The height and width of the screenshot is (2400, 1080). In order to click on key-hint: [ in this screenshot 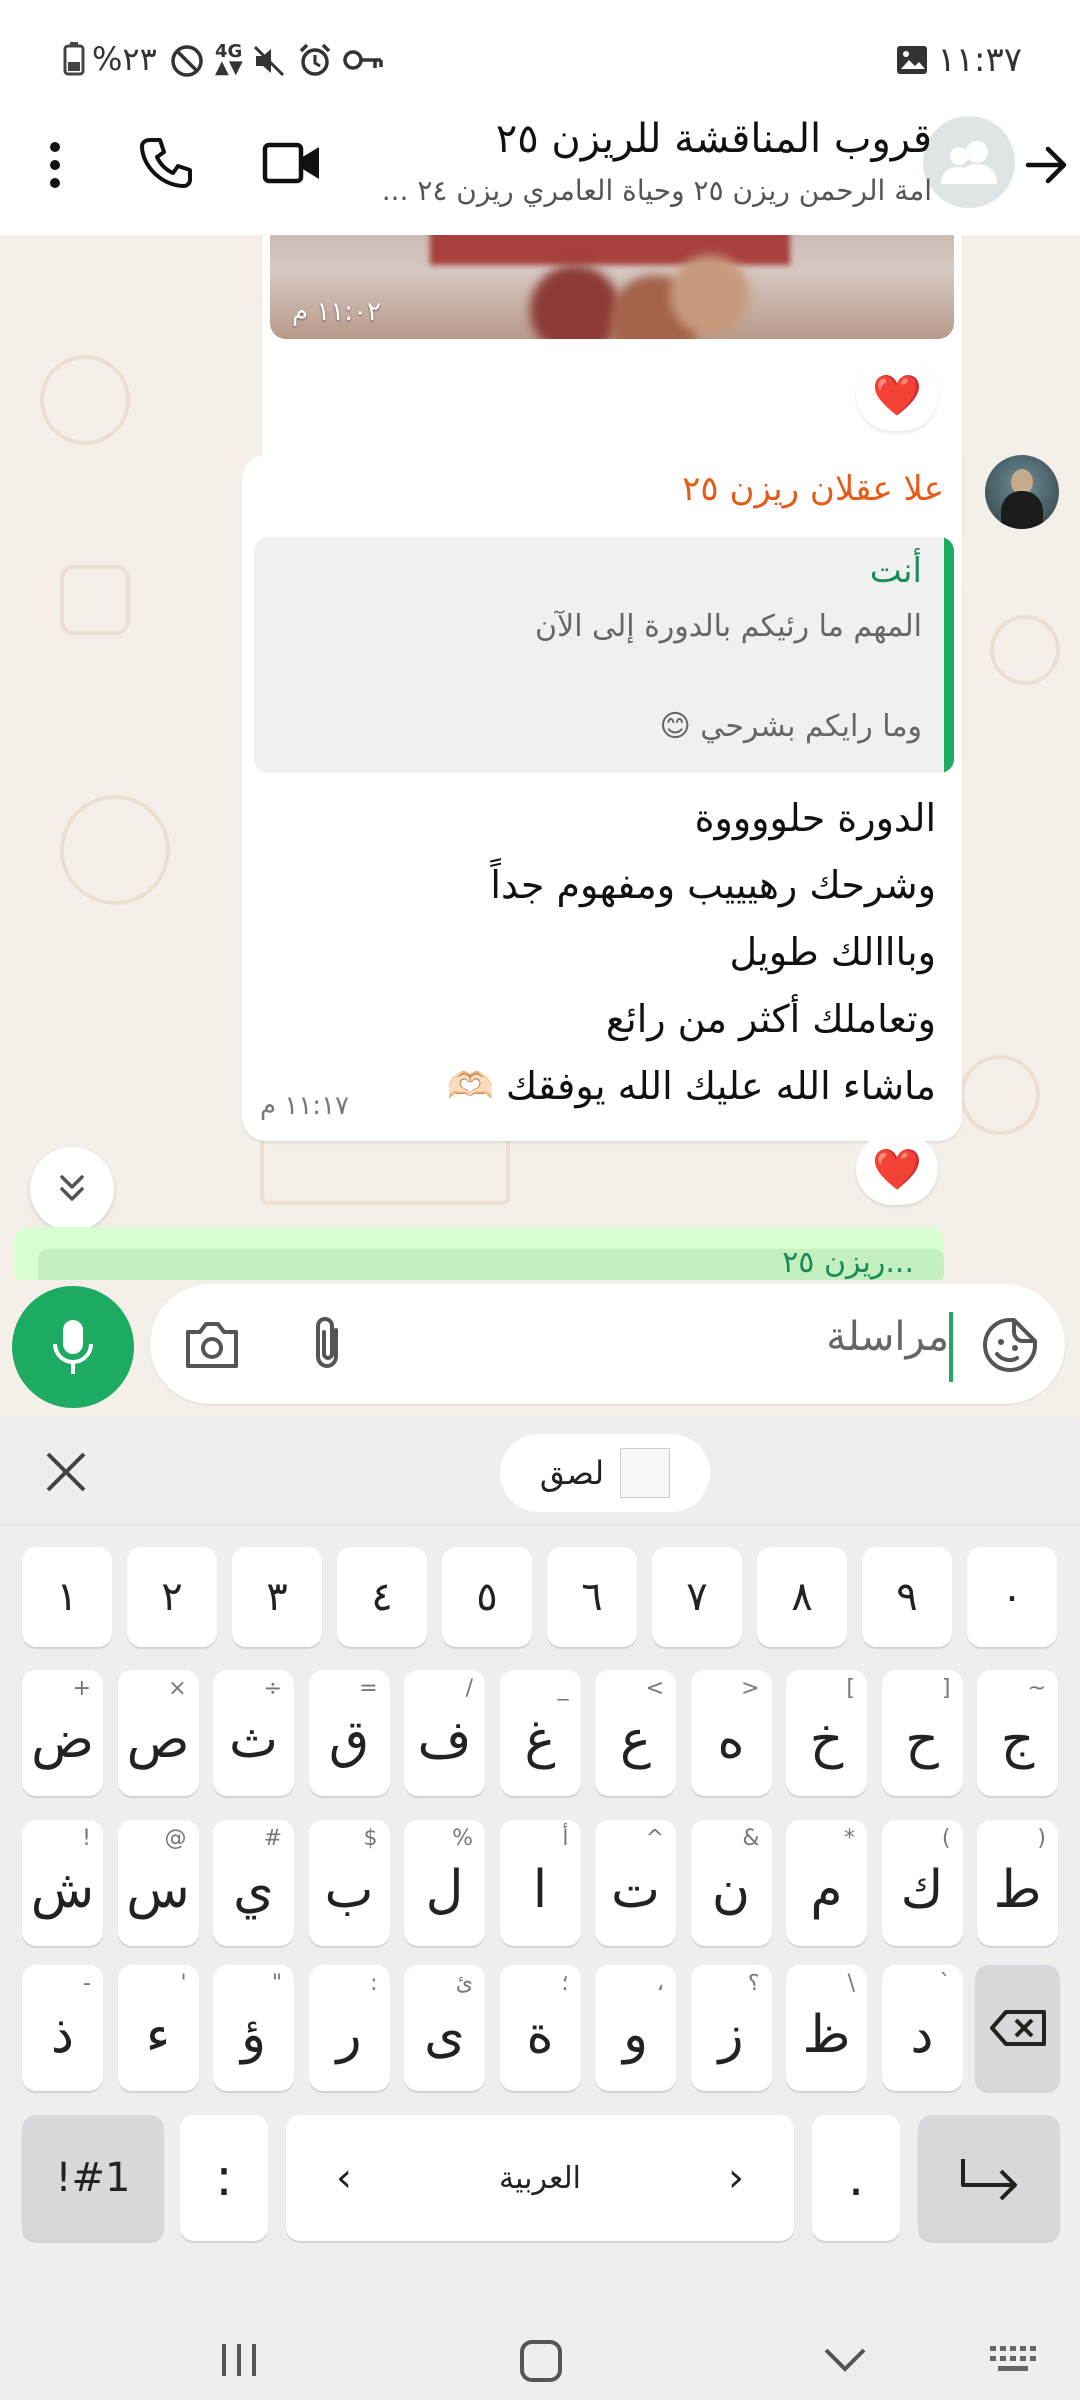, I will do `click(850, 1688)`.